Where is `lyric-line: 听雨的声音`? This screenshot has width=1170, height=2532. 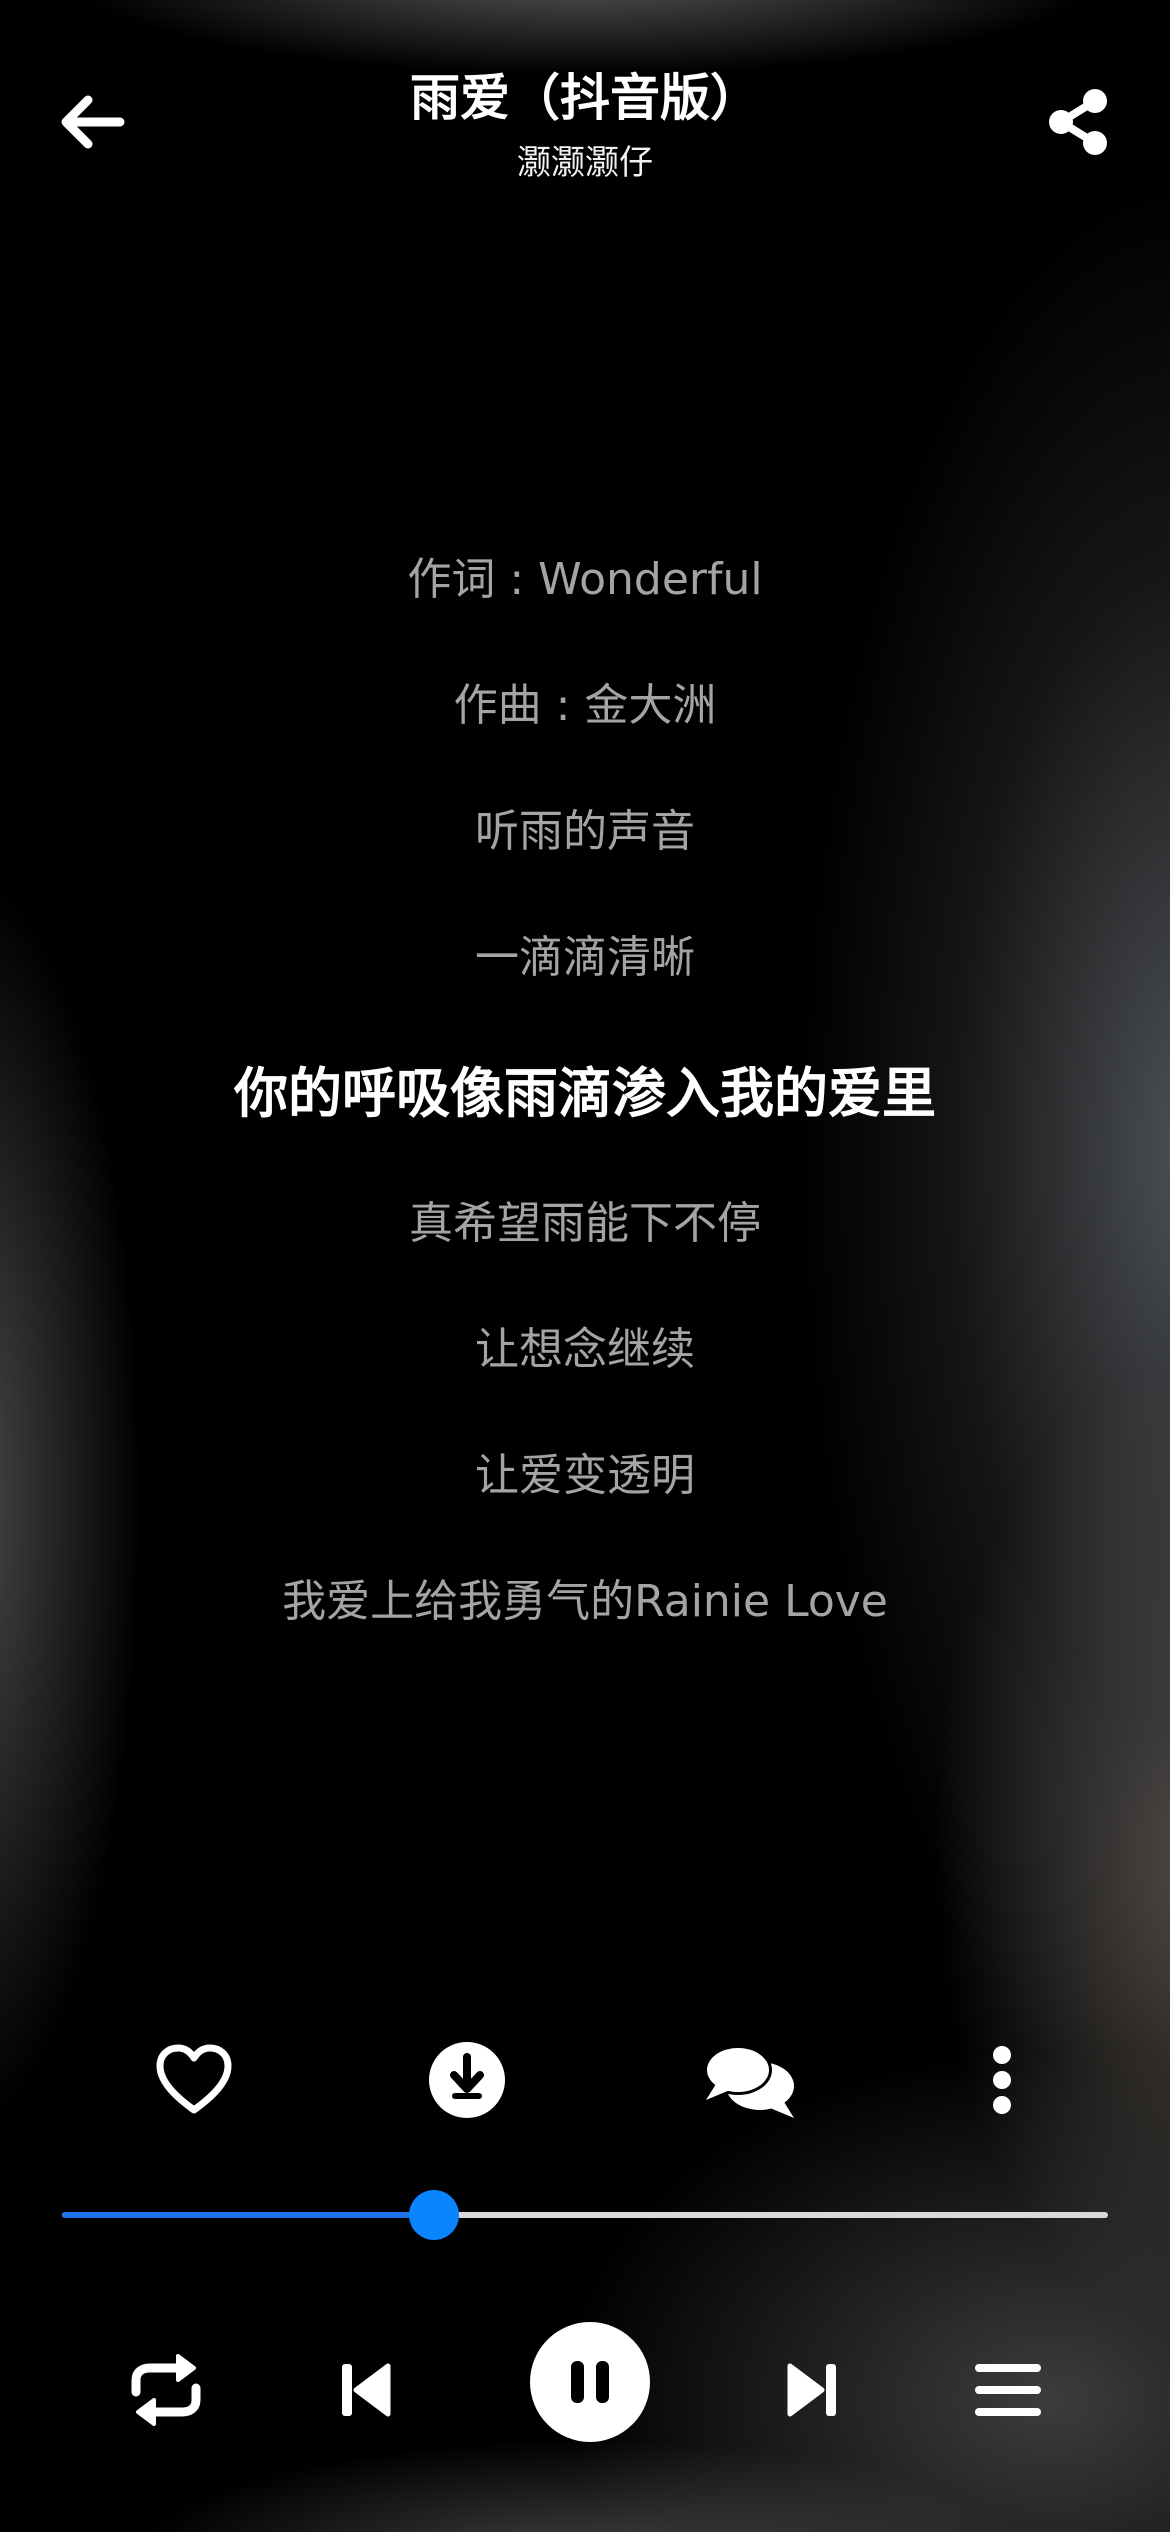 lyric-line: 听雨的声音 is located at coordinates (585, 855).